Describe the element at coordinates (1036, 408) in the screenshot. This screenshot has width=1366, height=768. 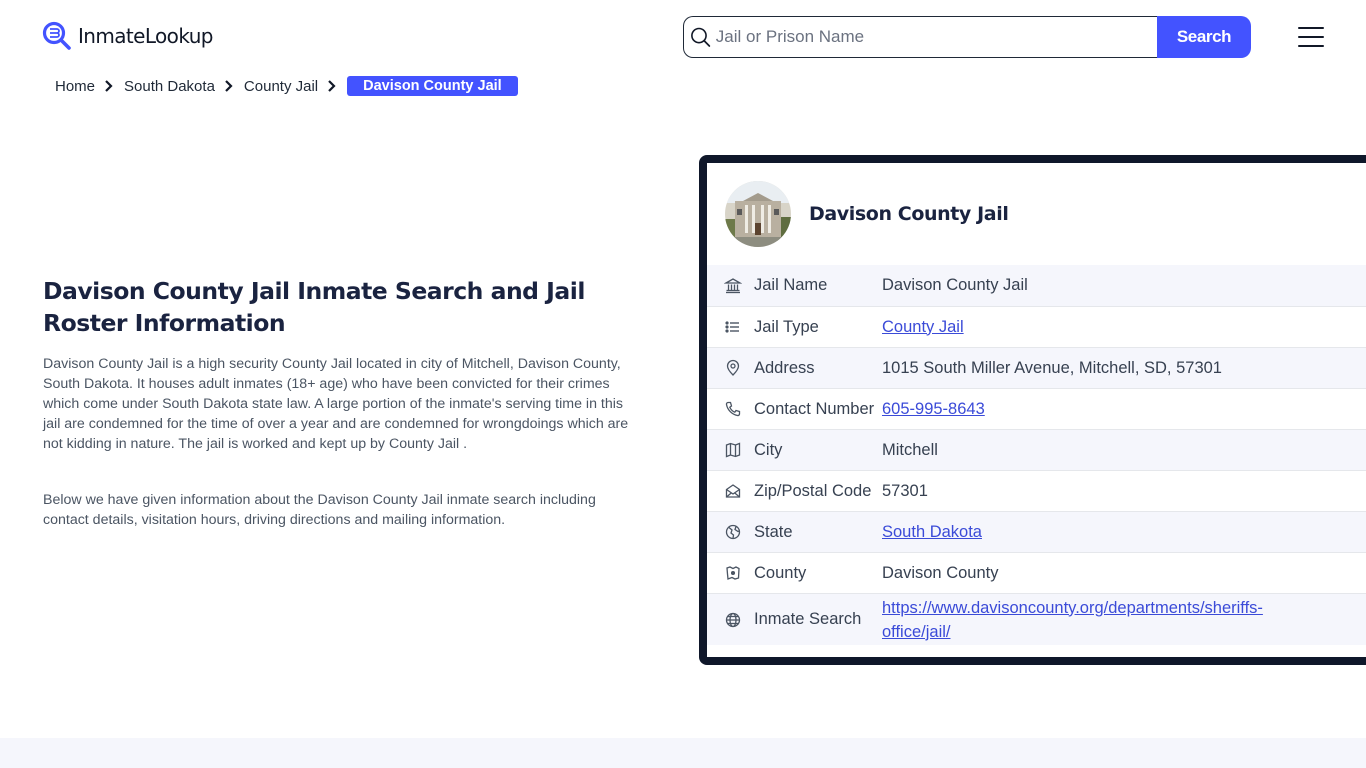
I see `info-row-contact-number: Contact Number 605-995-8643` at that location.